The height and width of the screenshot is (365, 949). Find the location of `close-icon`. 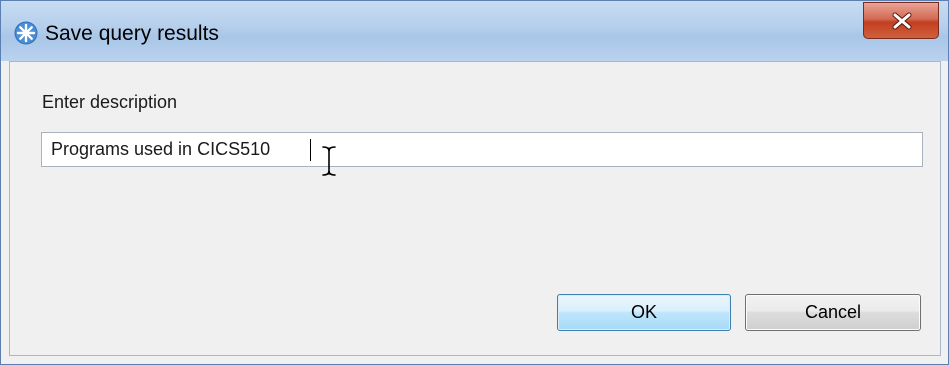

close-icon is located at coordinates (902, 21).